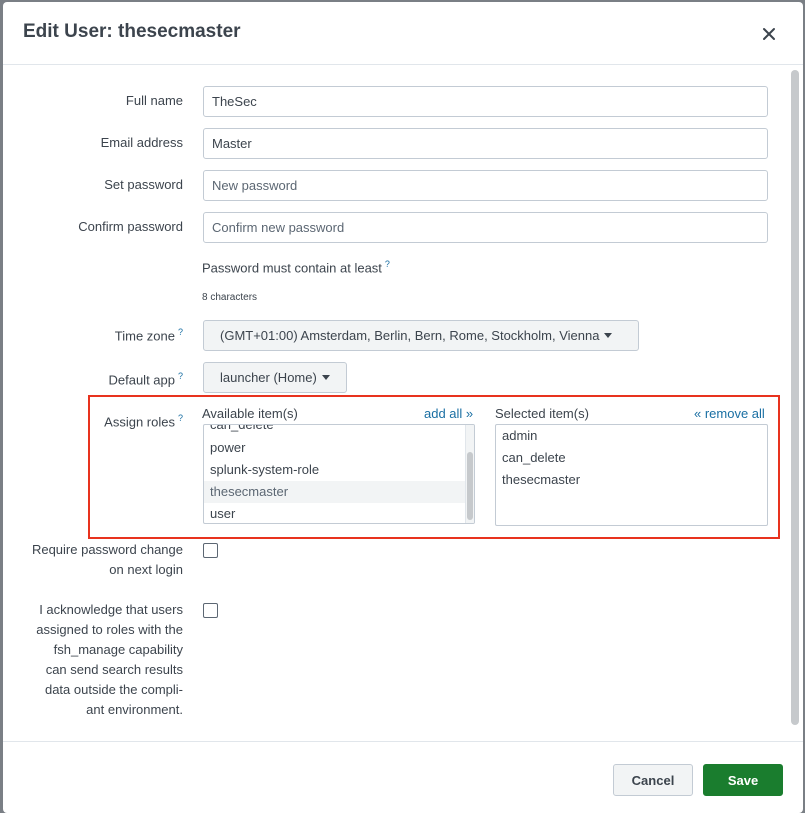 The height and width of the screenshot is (813, 805). What do you see at coordinates (93, 378) in the screenshot?
I see `default-app-label: Default app?` at bounding box center [93, 378].